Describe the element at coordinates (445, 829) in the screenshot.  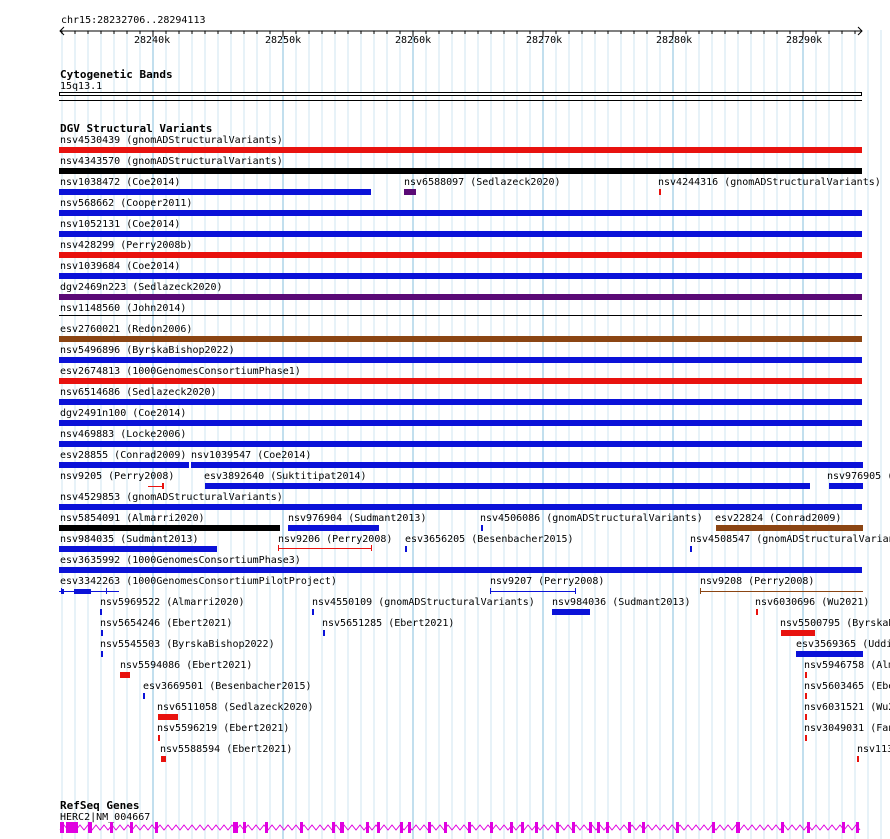
I see `herc2-gene-model` at that location.